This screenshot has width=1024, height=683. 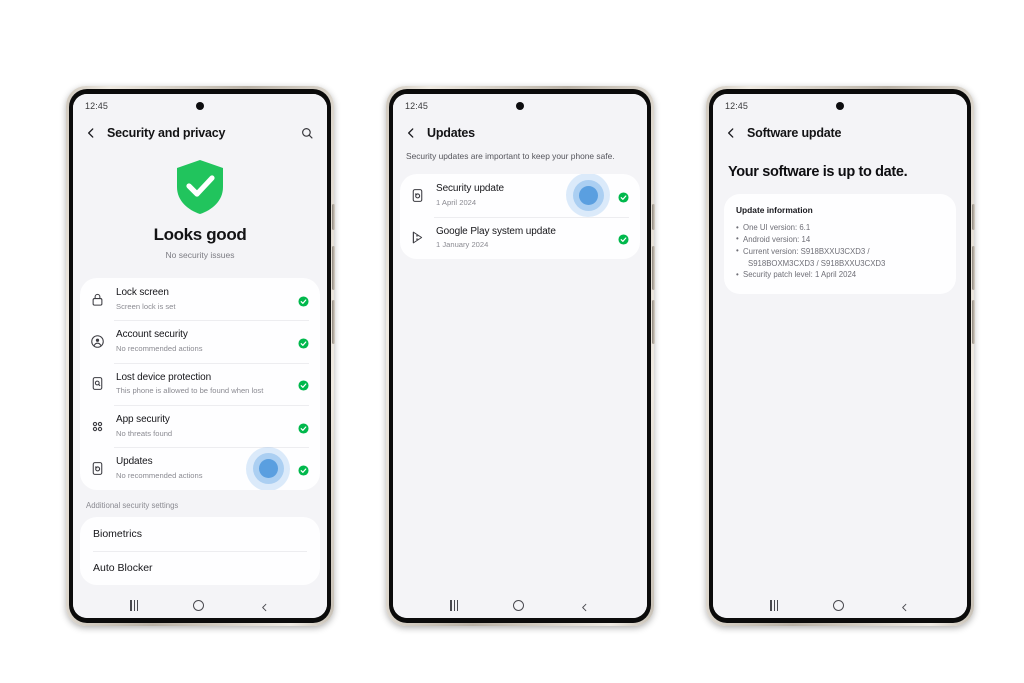 I want to click on list-item-title: App security, so click(x=143, y=420).